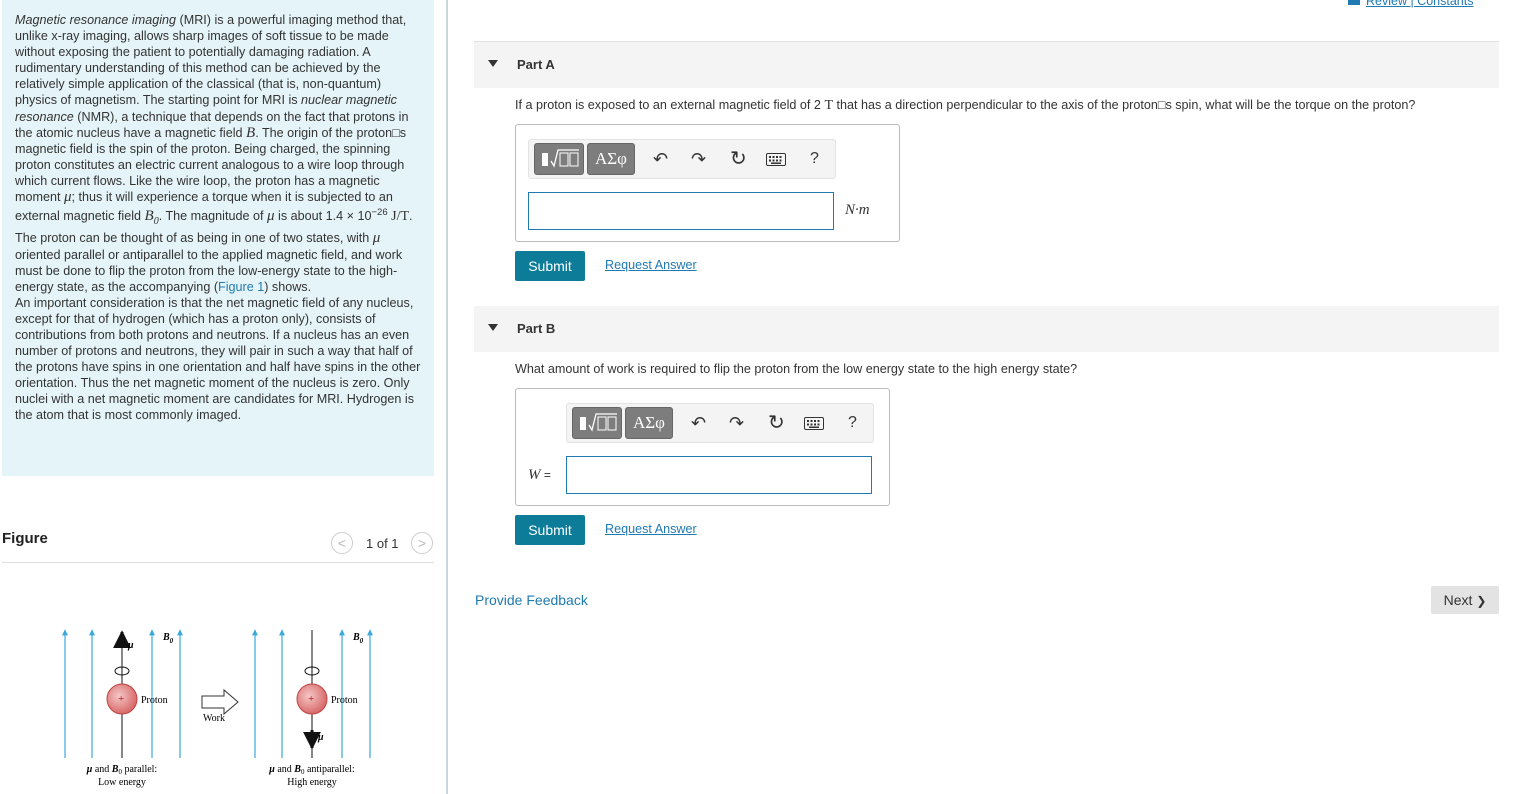 The height and width of the screenshot is (794, 1516). I want to click on figure-next-button: >, so click(422, 543).